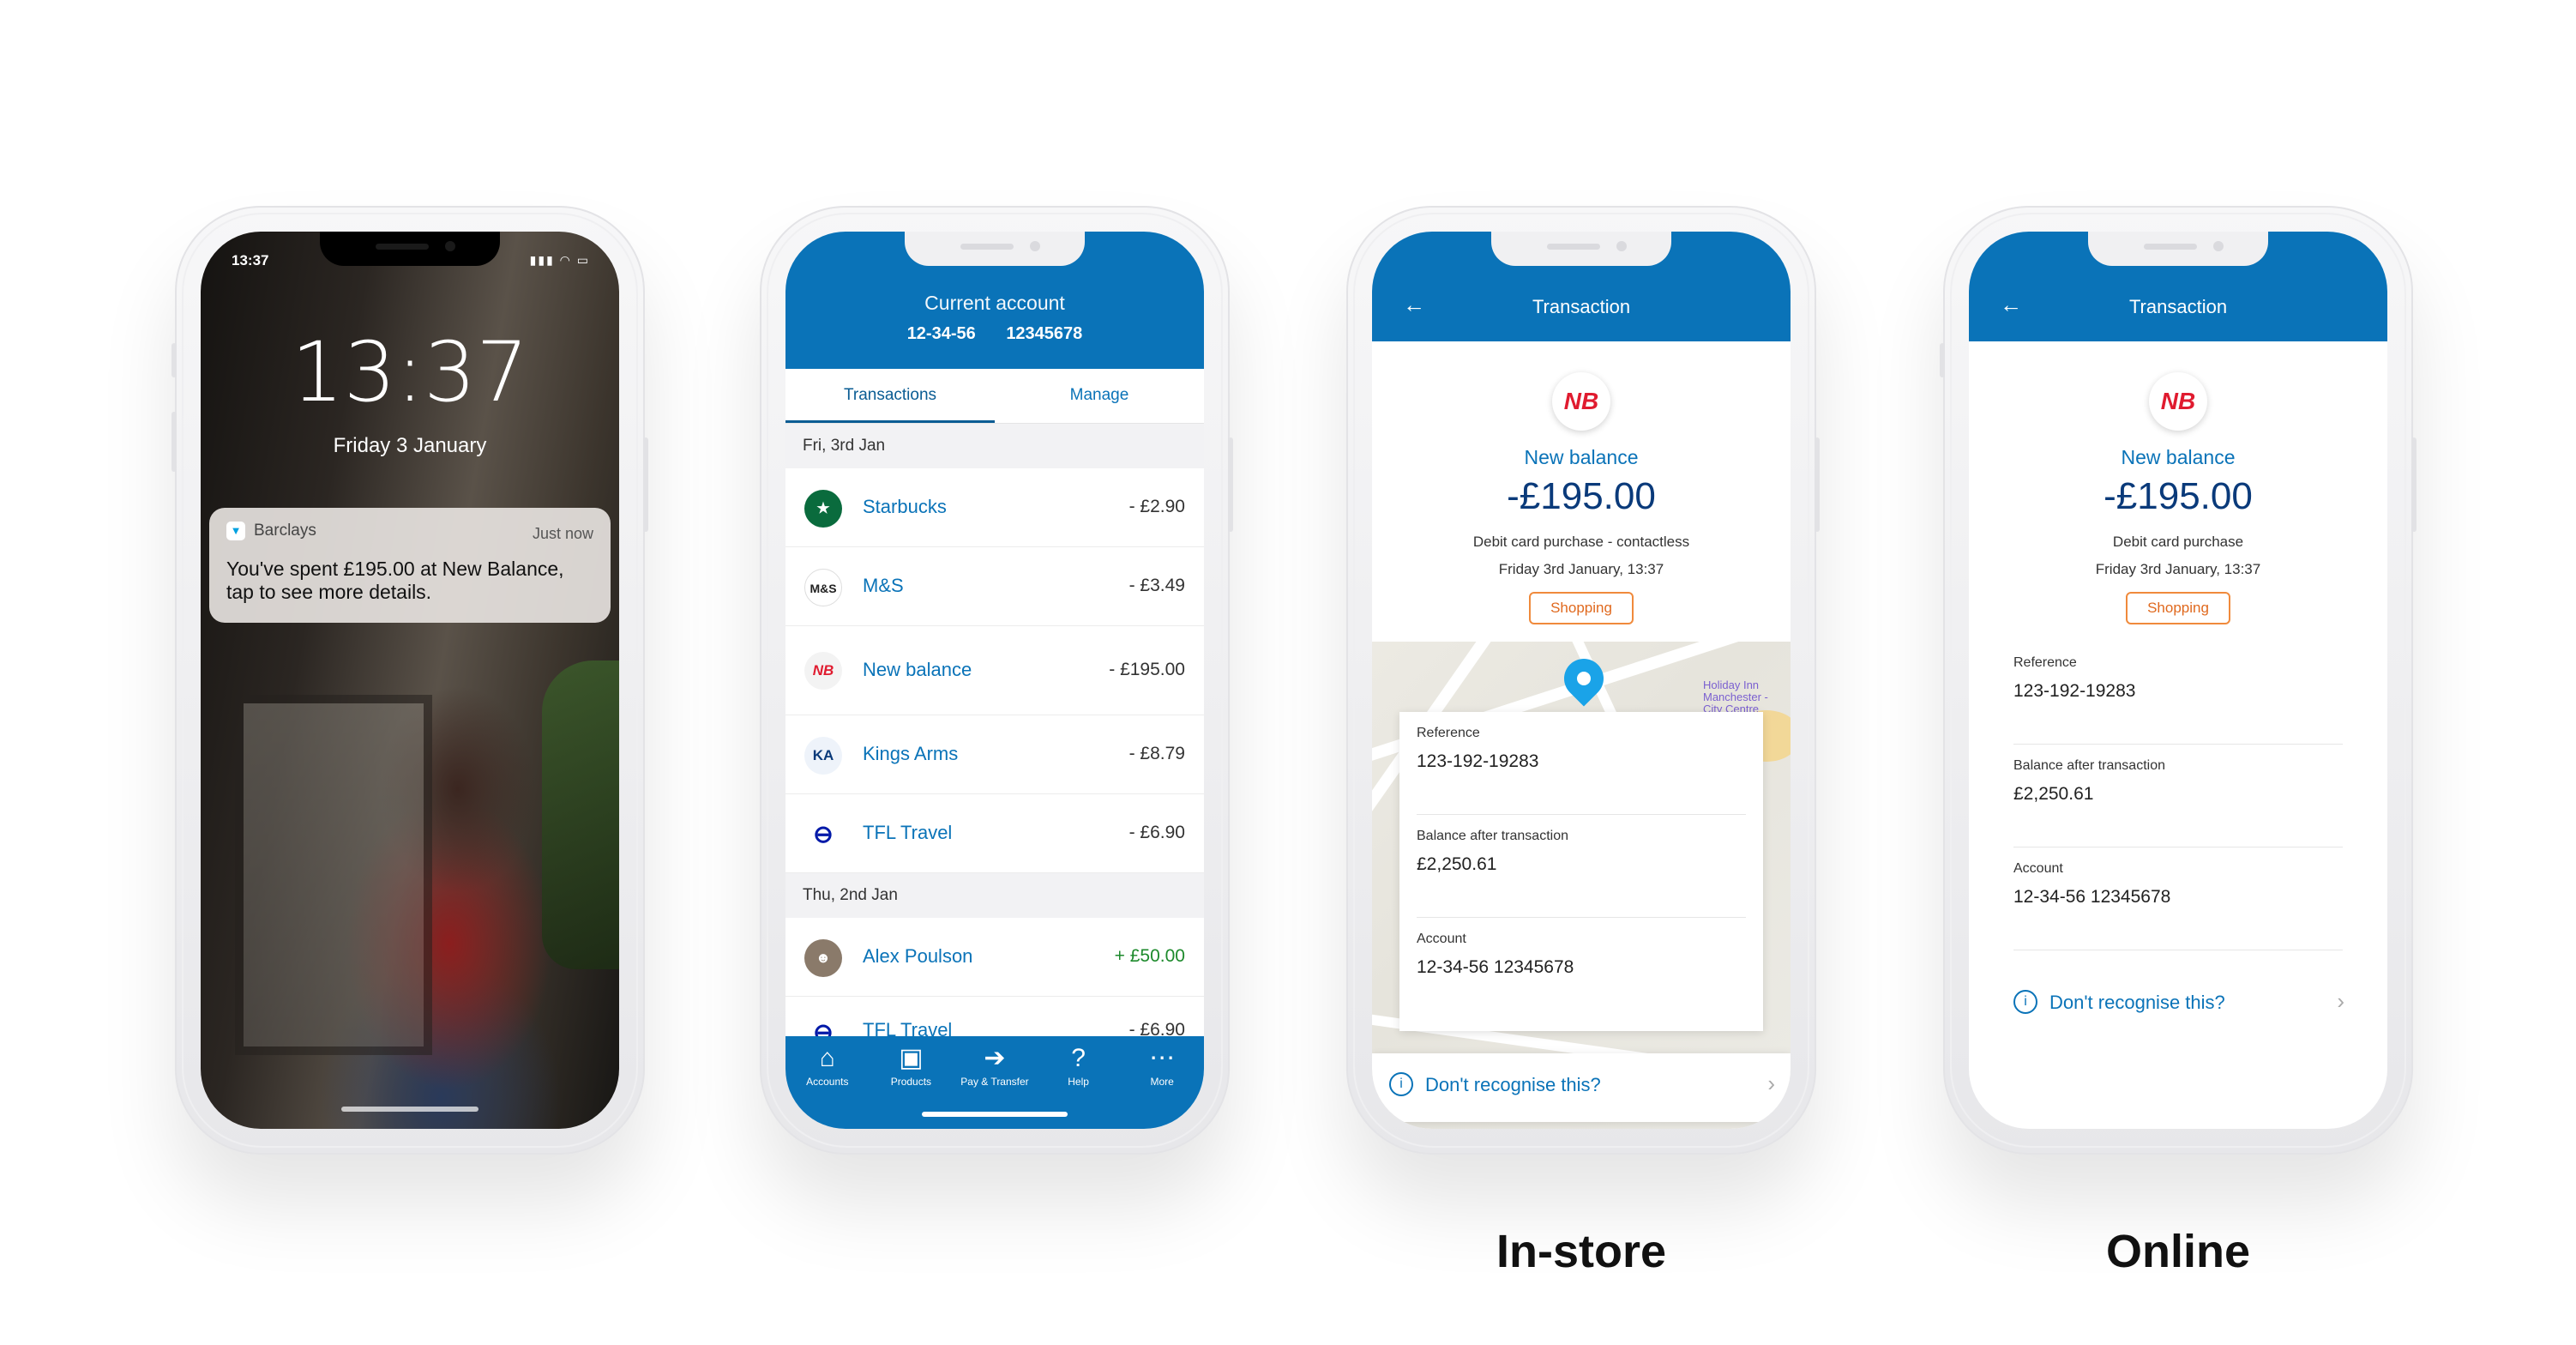 The image size is (2576, 1345). I want to click on avatar: ☻, so click(823, 958).